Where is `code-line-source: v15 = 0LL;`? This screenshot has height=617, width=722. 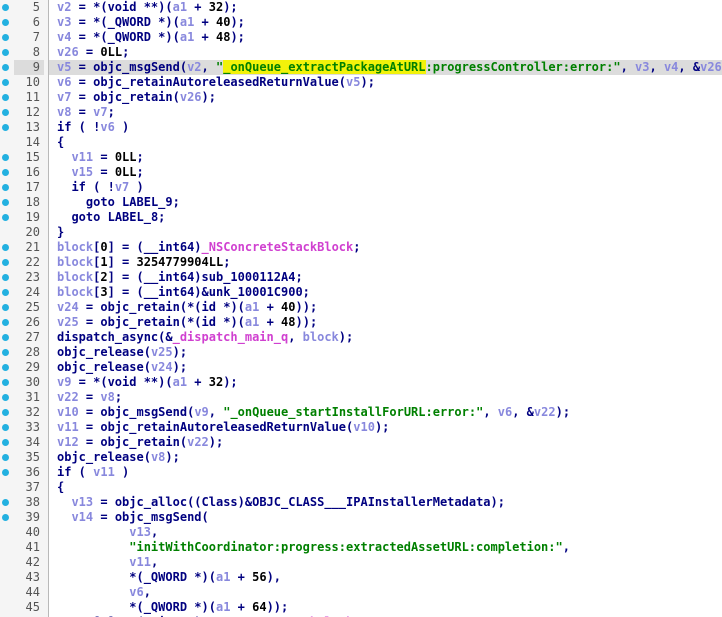 code-line-source: v15 = 0LL; is located at coordinates (385, 172).